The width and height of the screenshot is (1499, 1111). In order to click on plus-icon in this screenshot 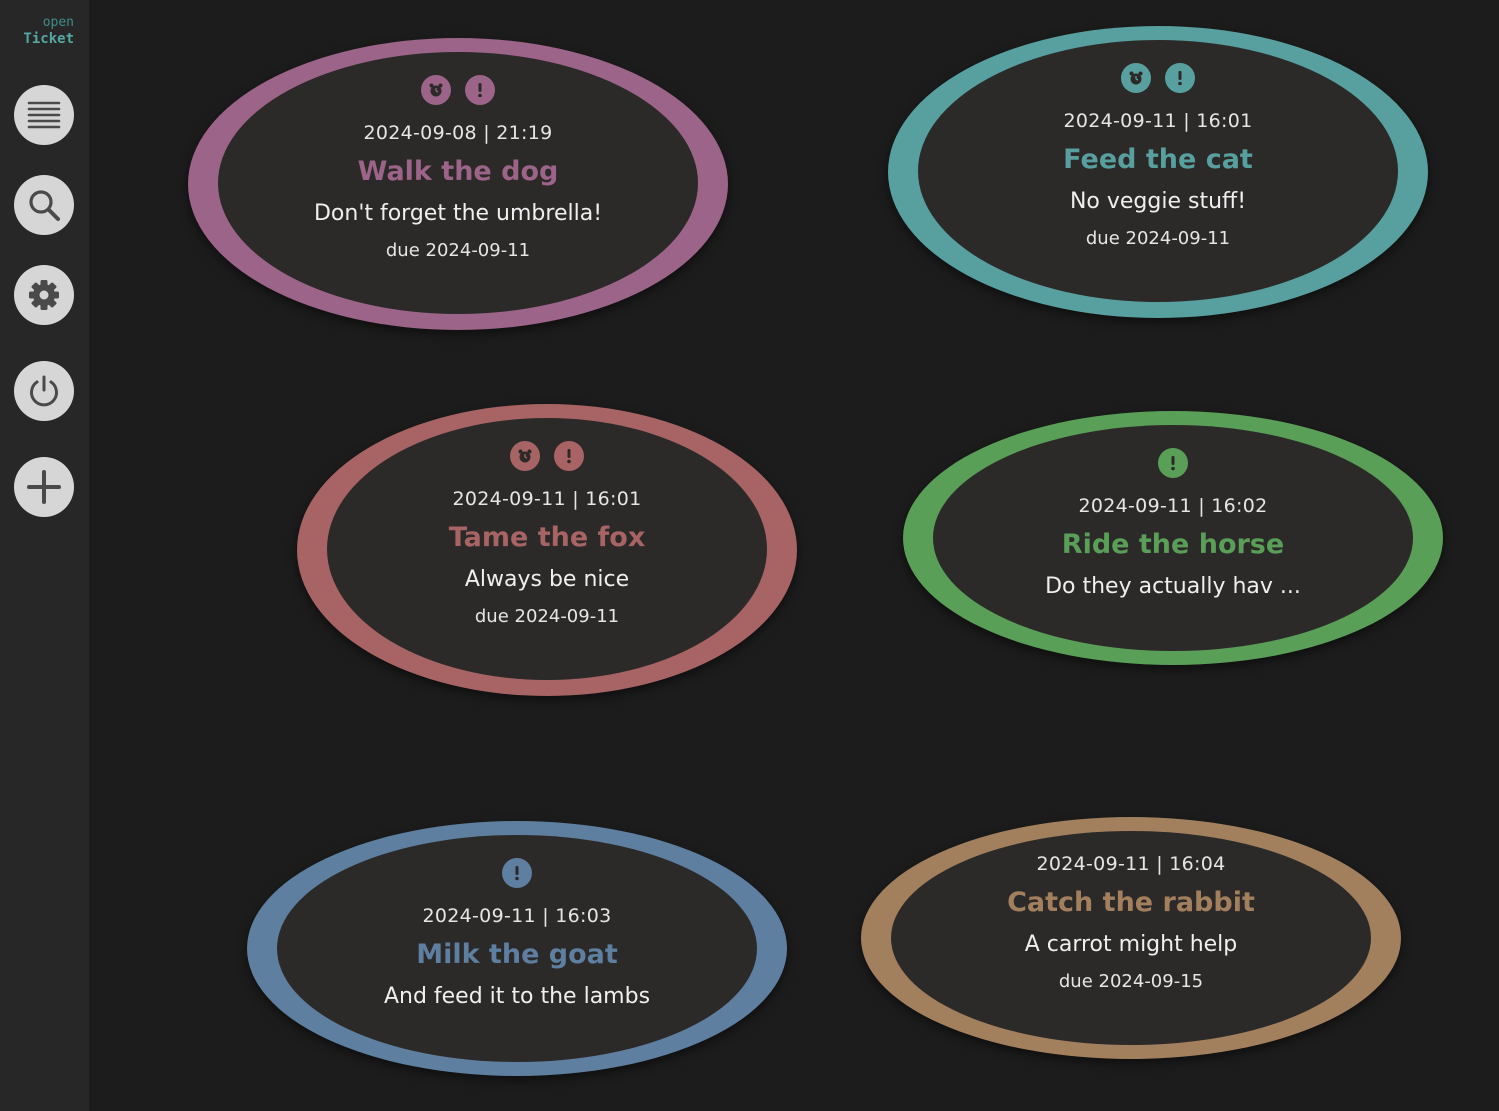, I will do `click(44, 487)`.